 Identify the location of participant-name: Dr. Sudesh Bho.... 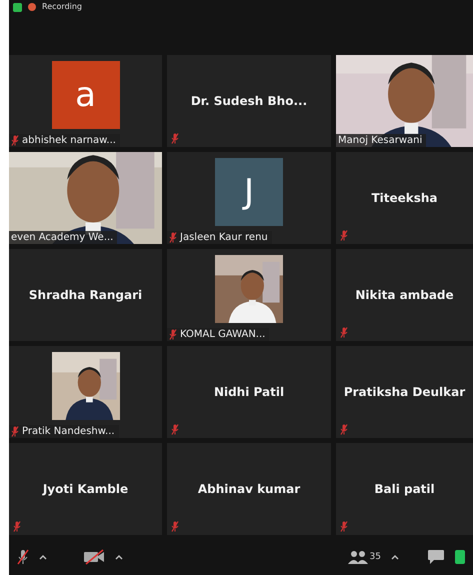
(249, 101).